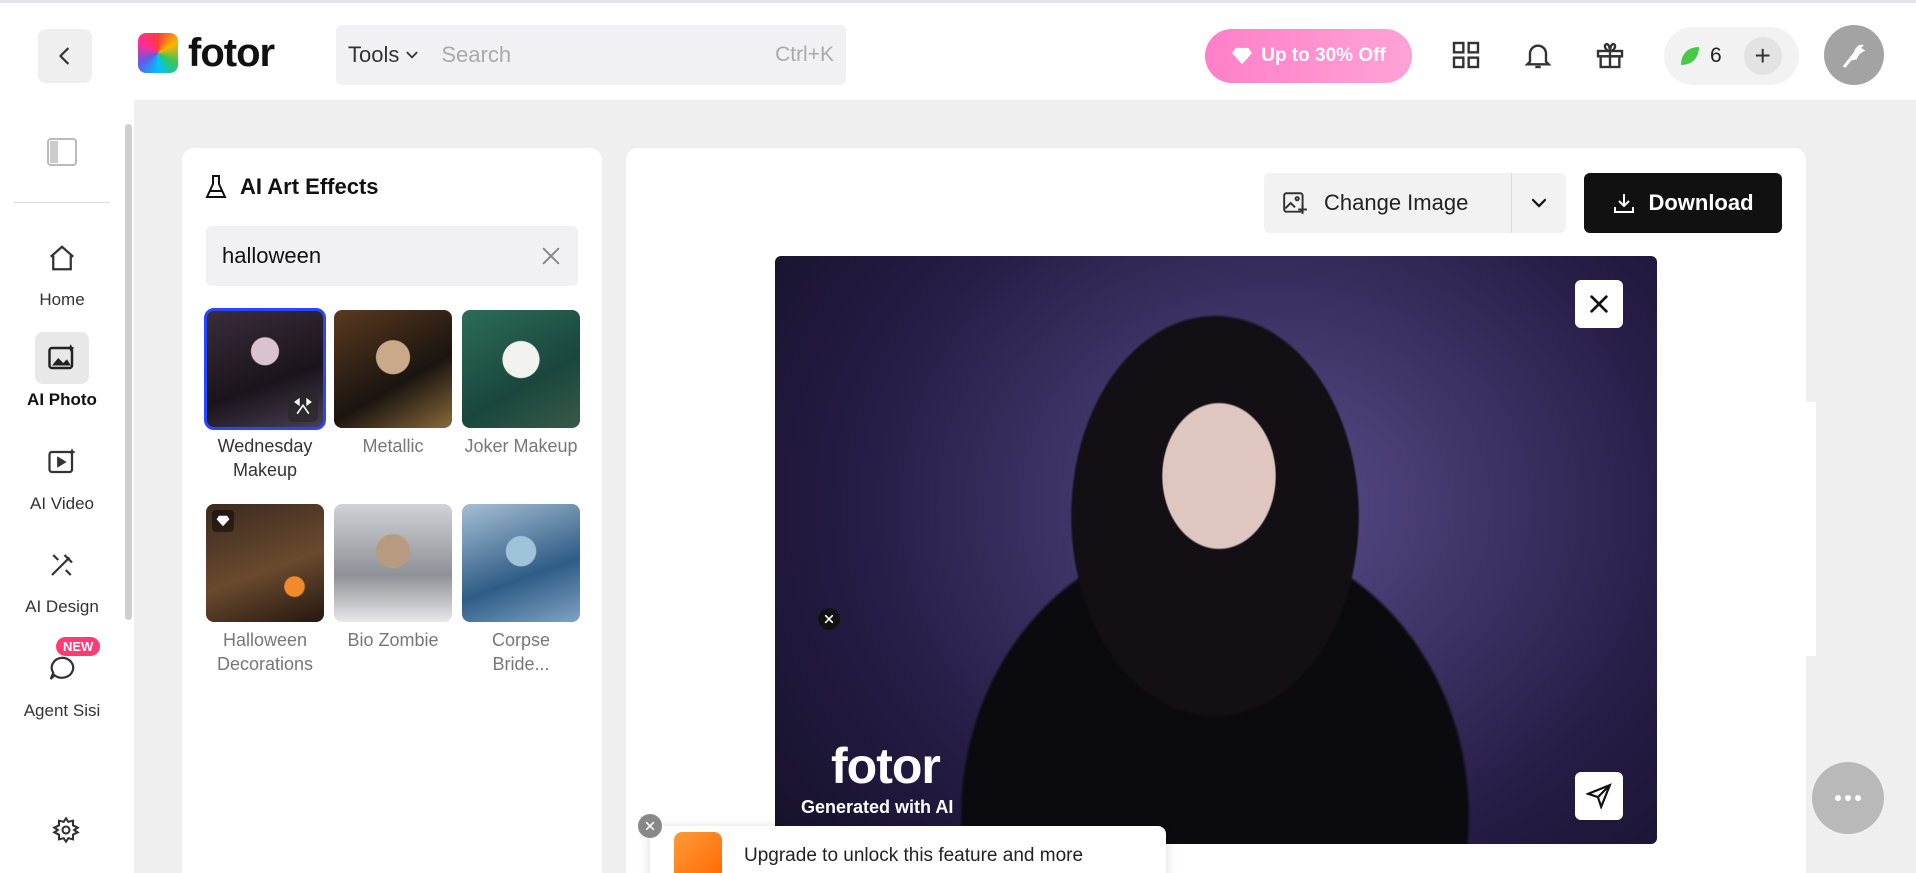 This screenshot has height=873, width=1916. What do you see at coordinates (216, 186) in the screenshot?
I see `flask-icon` at bounding box center [216, 186].